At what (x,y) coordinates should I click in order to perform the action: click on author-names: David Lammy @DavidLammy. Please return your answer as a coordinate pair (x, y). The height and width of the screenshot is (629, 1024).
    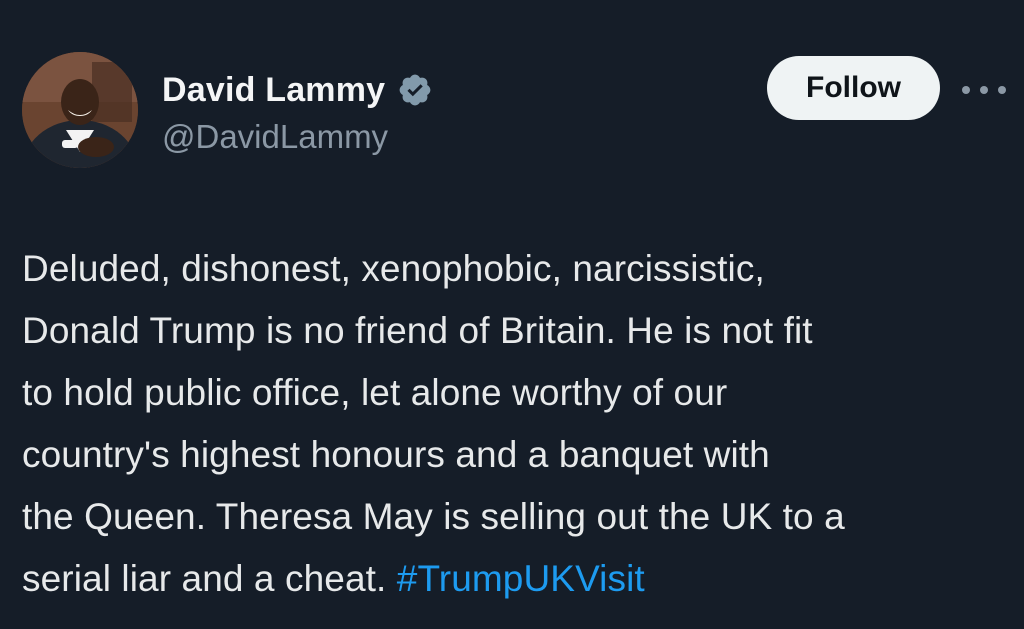
    Looking at the image, I should click on (297, 112).